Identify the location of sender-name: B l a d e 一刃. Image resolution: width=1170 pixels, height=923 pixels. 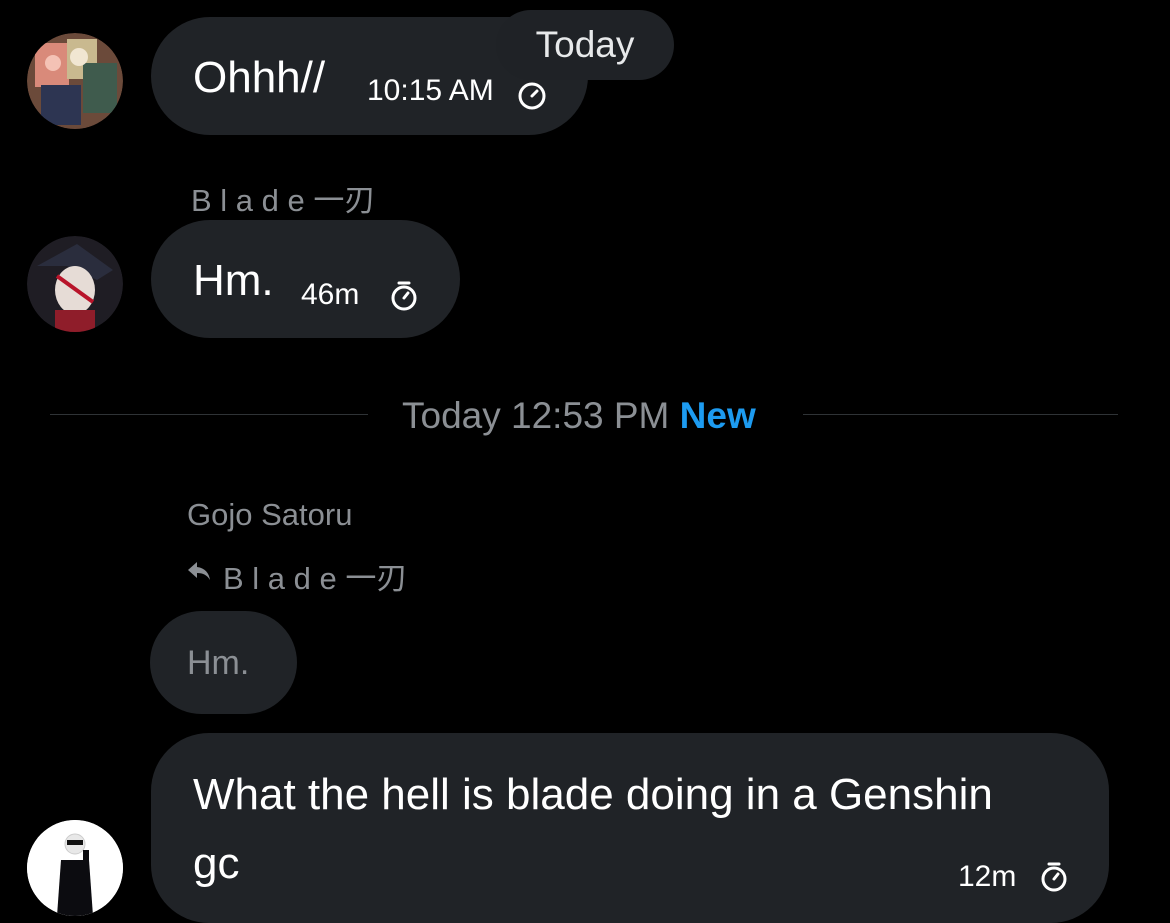
(283, 197).